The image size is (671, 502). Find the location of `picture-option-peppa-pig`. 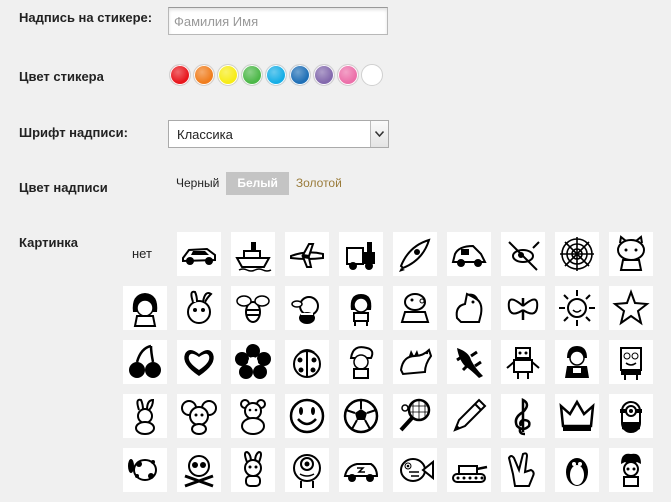

picture-option-peppa-pig is located at coordinates (415, 308).